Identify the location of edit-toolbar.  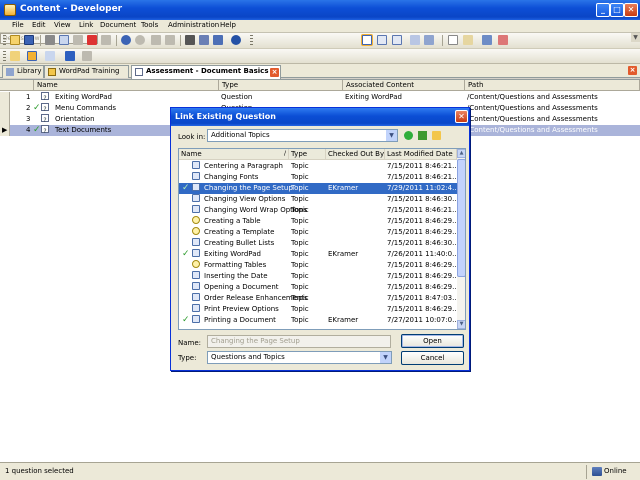
(320, 56).